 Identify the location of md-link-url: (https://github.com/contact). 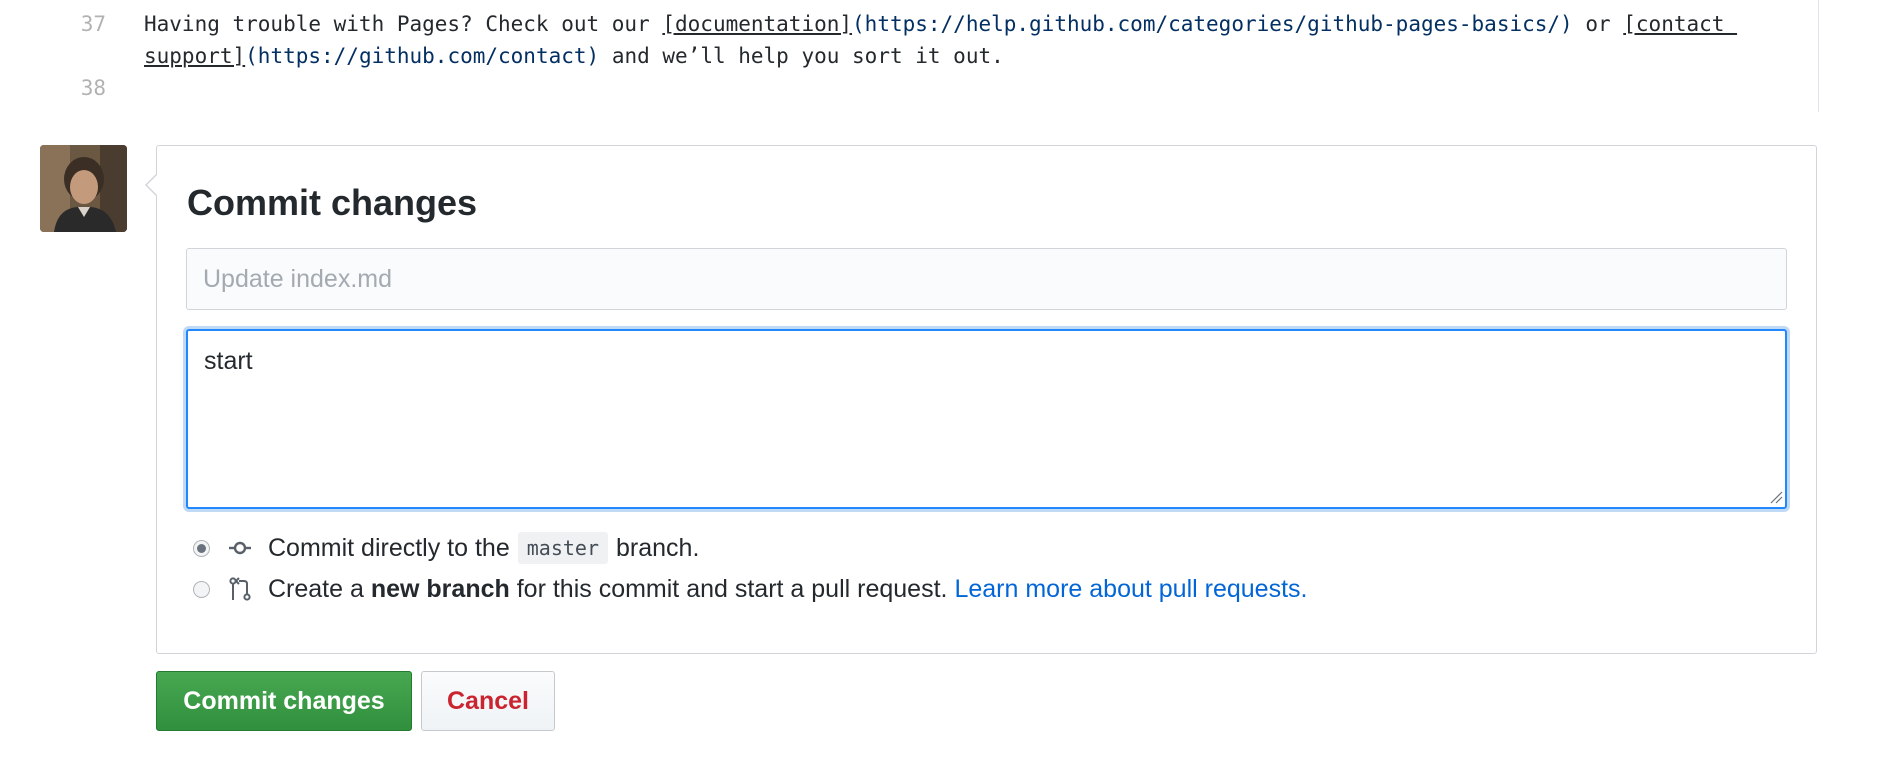
(422, 56).